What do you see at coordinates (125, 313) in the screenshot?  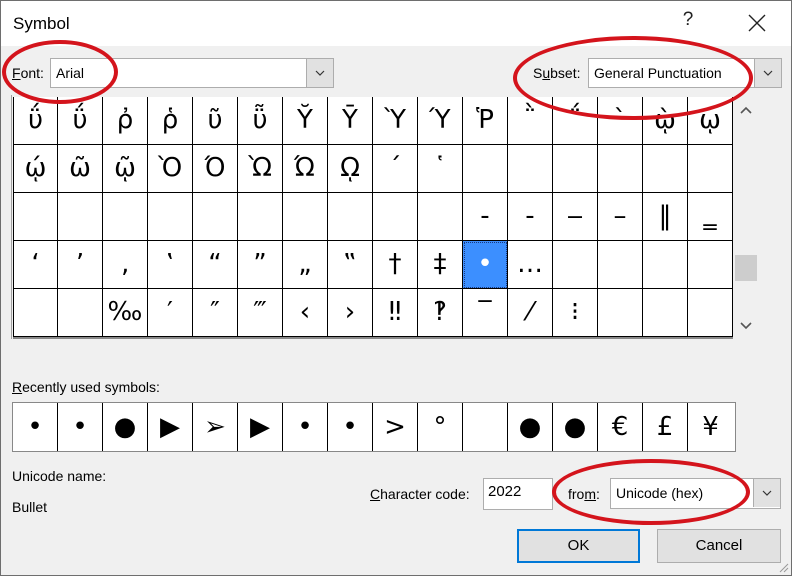 I see `symbol-cell: ‰` at bounding box center [125, 313].